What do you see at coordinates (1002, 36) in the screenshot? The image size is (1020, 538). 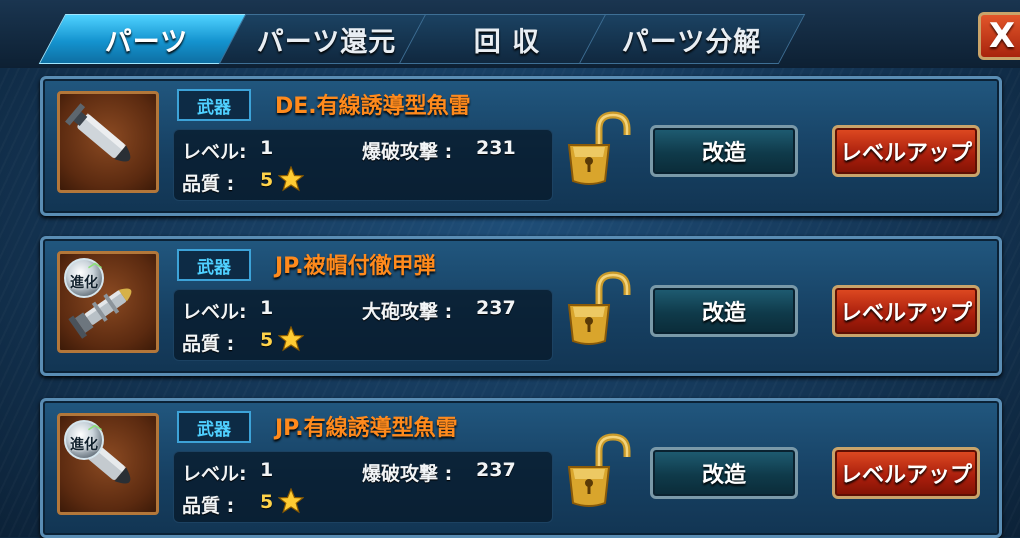 I see `close-icon: X` at bounding box center [1002, 36].